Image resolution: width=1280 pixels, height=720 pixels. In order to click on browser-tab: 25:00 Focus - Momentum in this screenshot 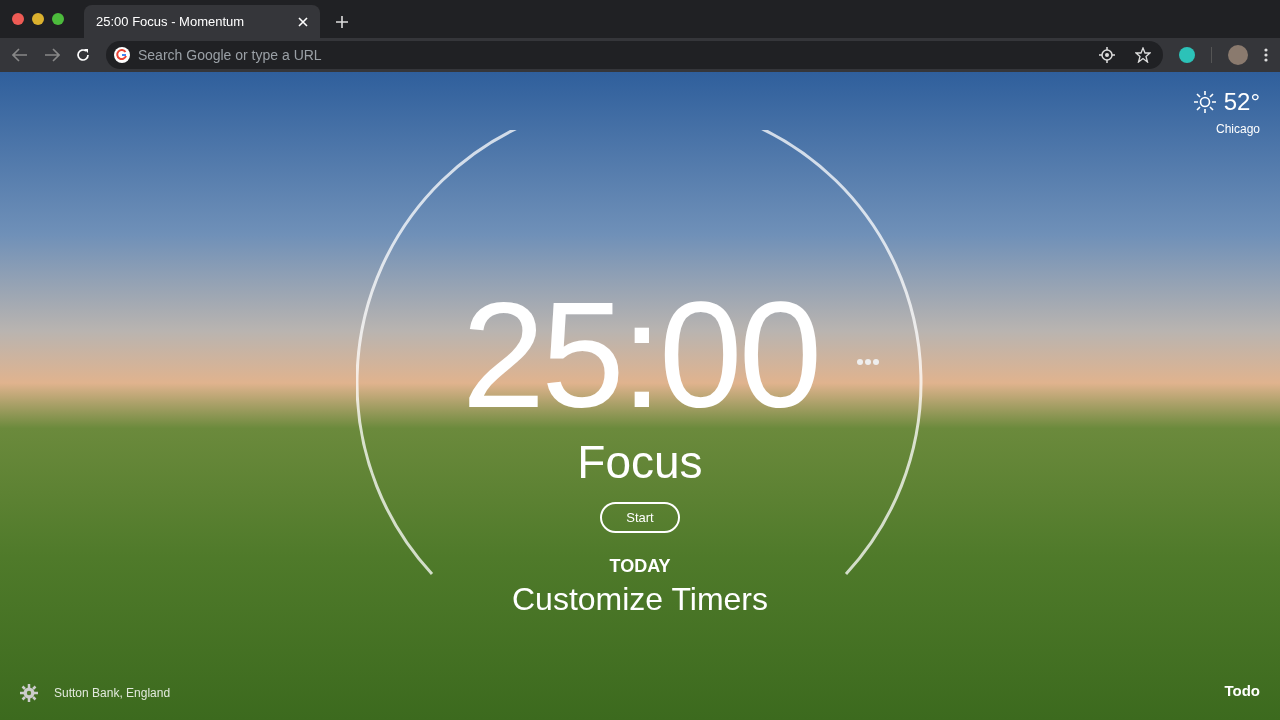, I will do `click(202, 21)`.